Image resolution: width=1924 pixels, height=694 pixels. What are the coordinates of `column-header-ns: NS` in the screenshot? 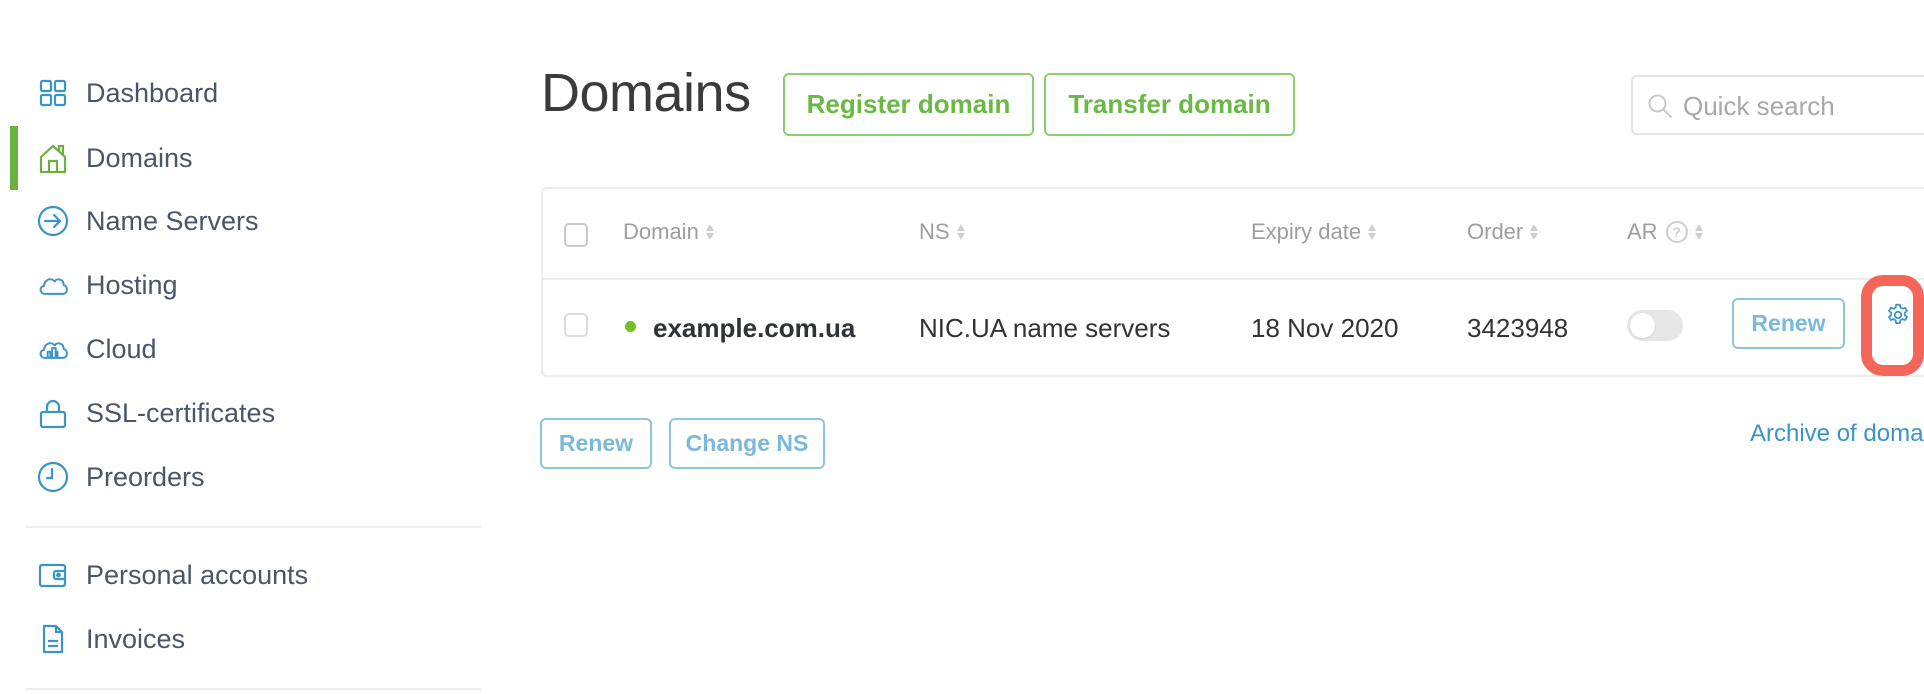 It's located at (942, 232).